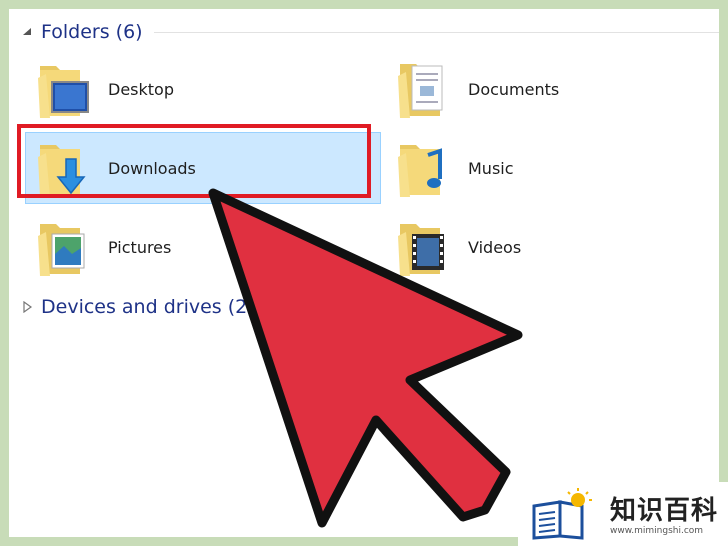 The image size is (728, 546). Describe the element at coordinates (141, 89) in the screenshot. I see `folder-label: Desktop` at that location.